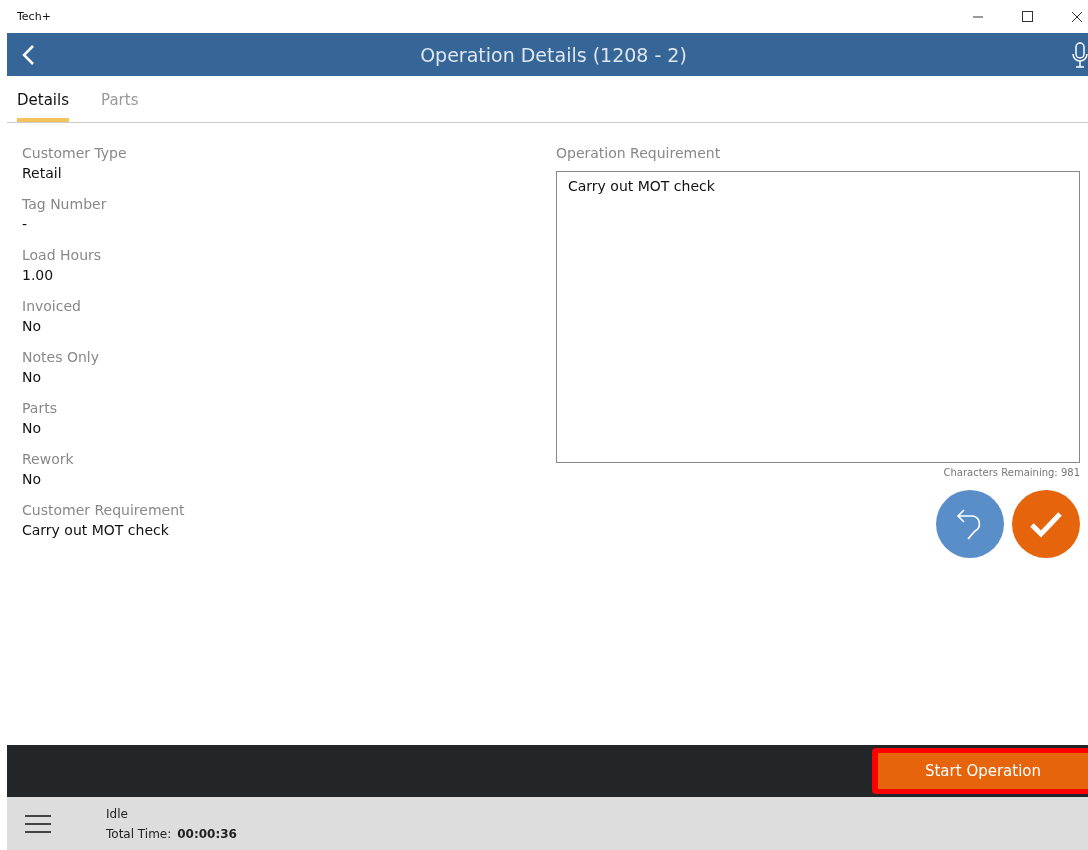 This screenshot has width=1088, height=850. Describe the element at coordinates (38, 823) in the screenshot. I see `menu-icon` at that location.